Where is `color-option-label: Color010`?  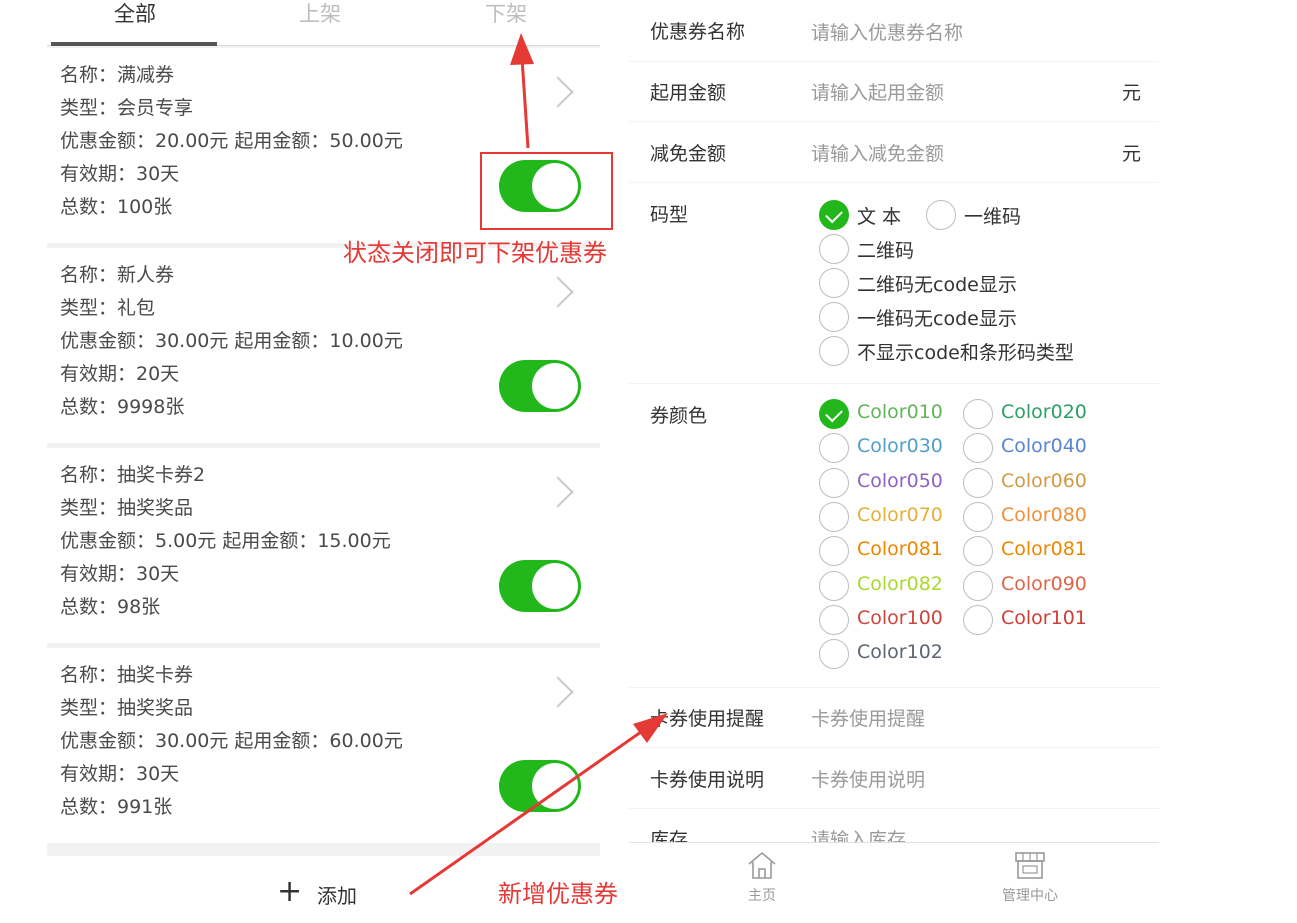
color-option-label: Color010 is located at coordinates (900, 412).